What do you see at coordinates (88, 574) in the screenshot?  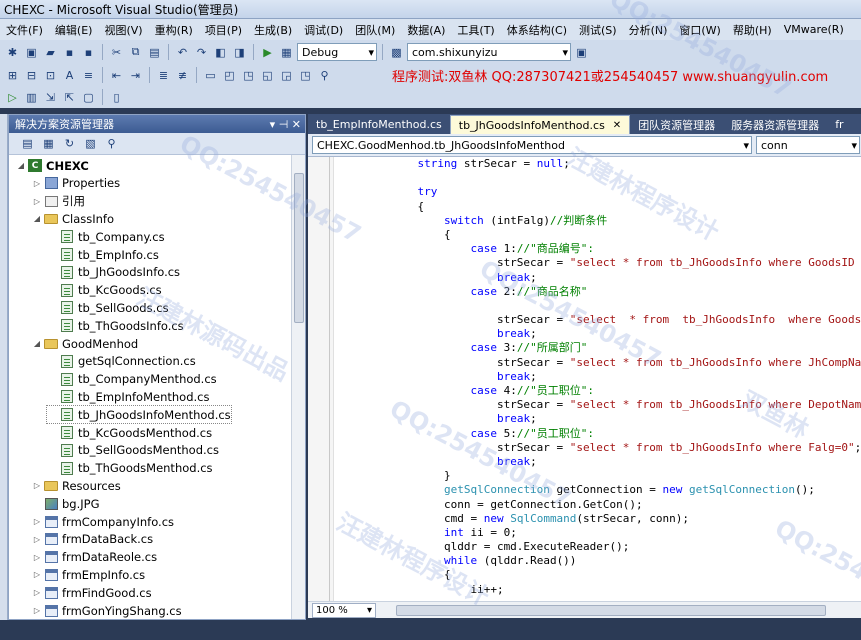 I see `tree-item: ▷ frmEmpInfo.cs` at bounding box center [88, 574].